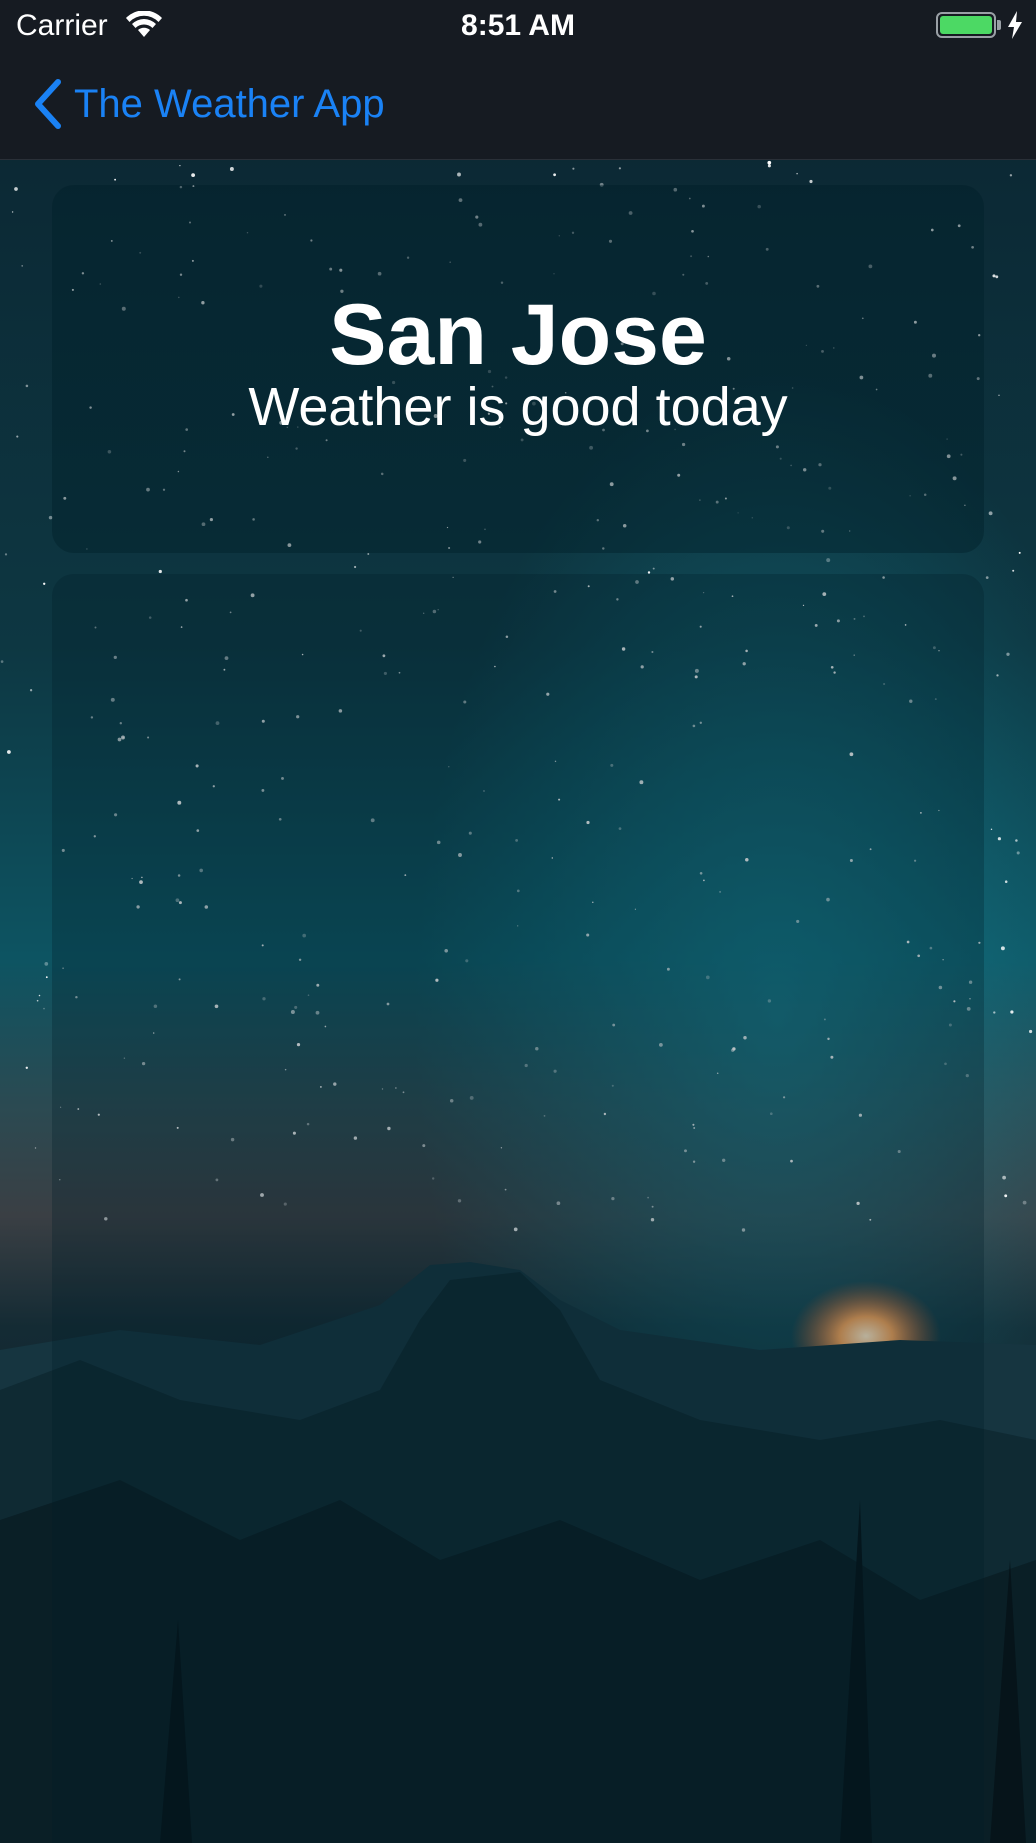 The height and width of the screenshot is (1843, 1036). I want to click on navigation-bar: The Weather App, so click(518, 106).